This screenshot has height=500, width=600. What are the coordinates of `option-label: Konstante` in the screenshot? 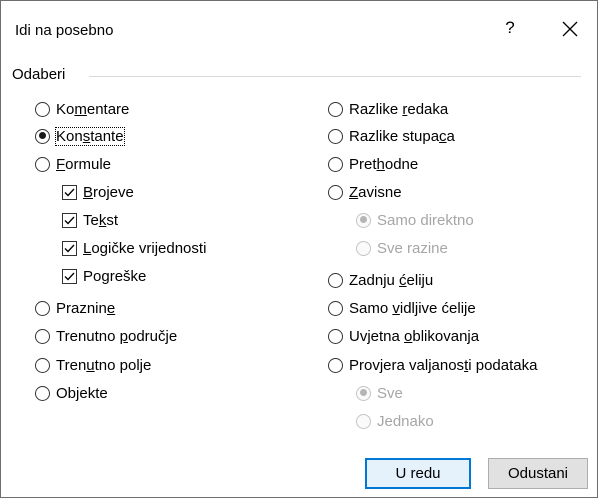 It's located at (90, 136).